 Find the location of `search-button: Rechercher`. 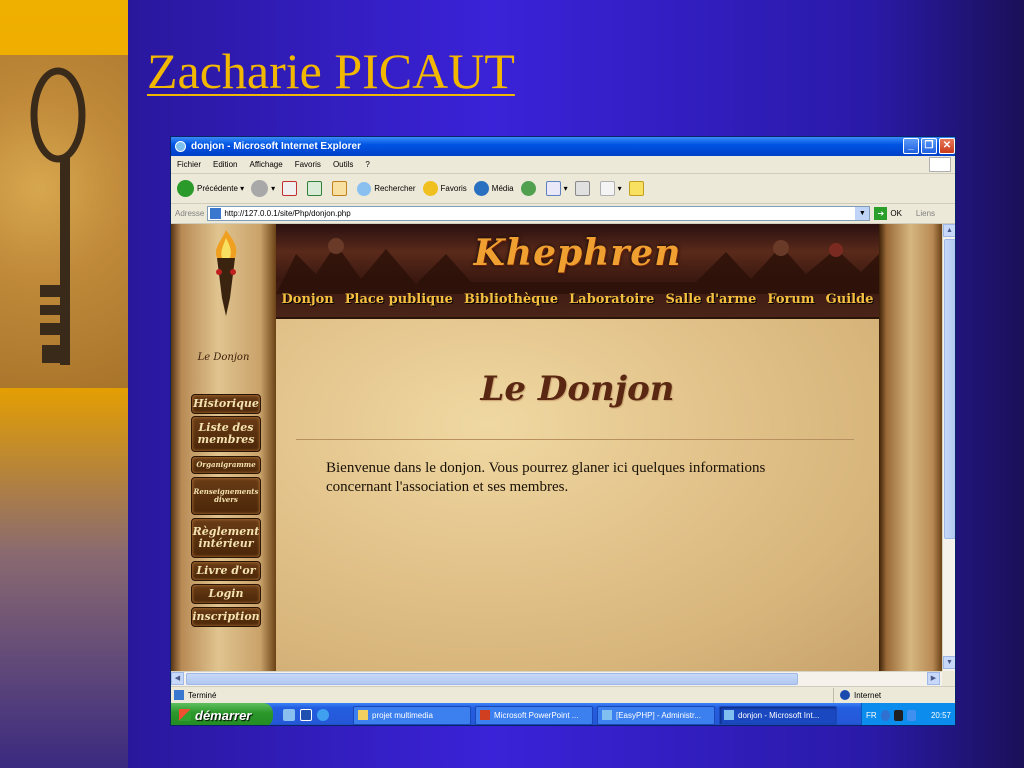

search-button: Rechercher is located at coordinates (386, 188).